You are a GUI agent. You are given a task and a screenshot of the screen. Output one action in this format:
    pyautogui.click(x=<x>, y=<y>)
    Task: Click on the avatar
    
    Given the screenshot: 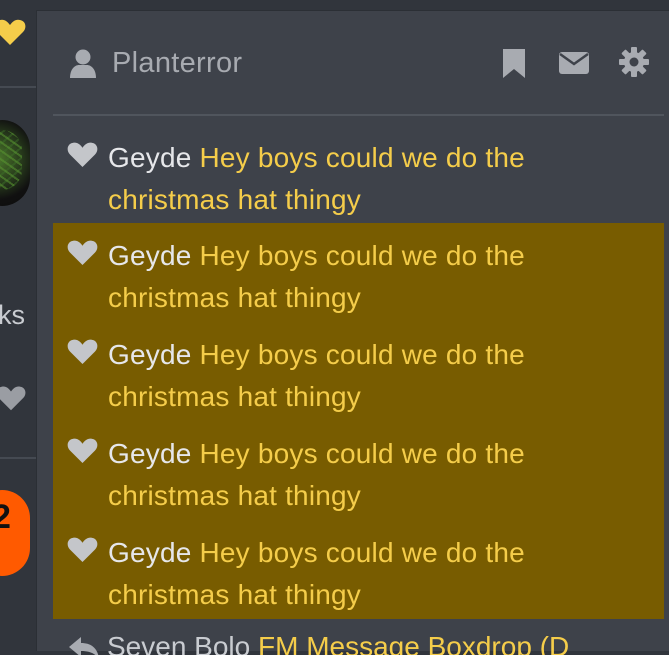 What is the action you would take?
    pyautogui.click(x=15, y=163)
    